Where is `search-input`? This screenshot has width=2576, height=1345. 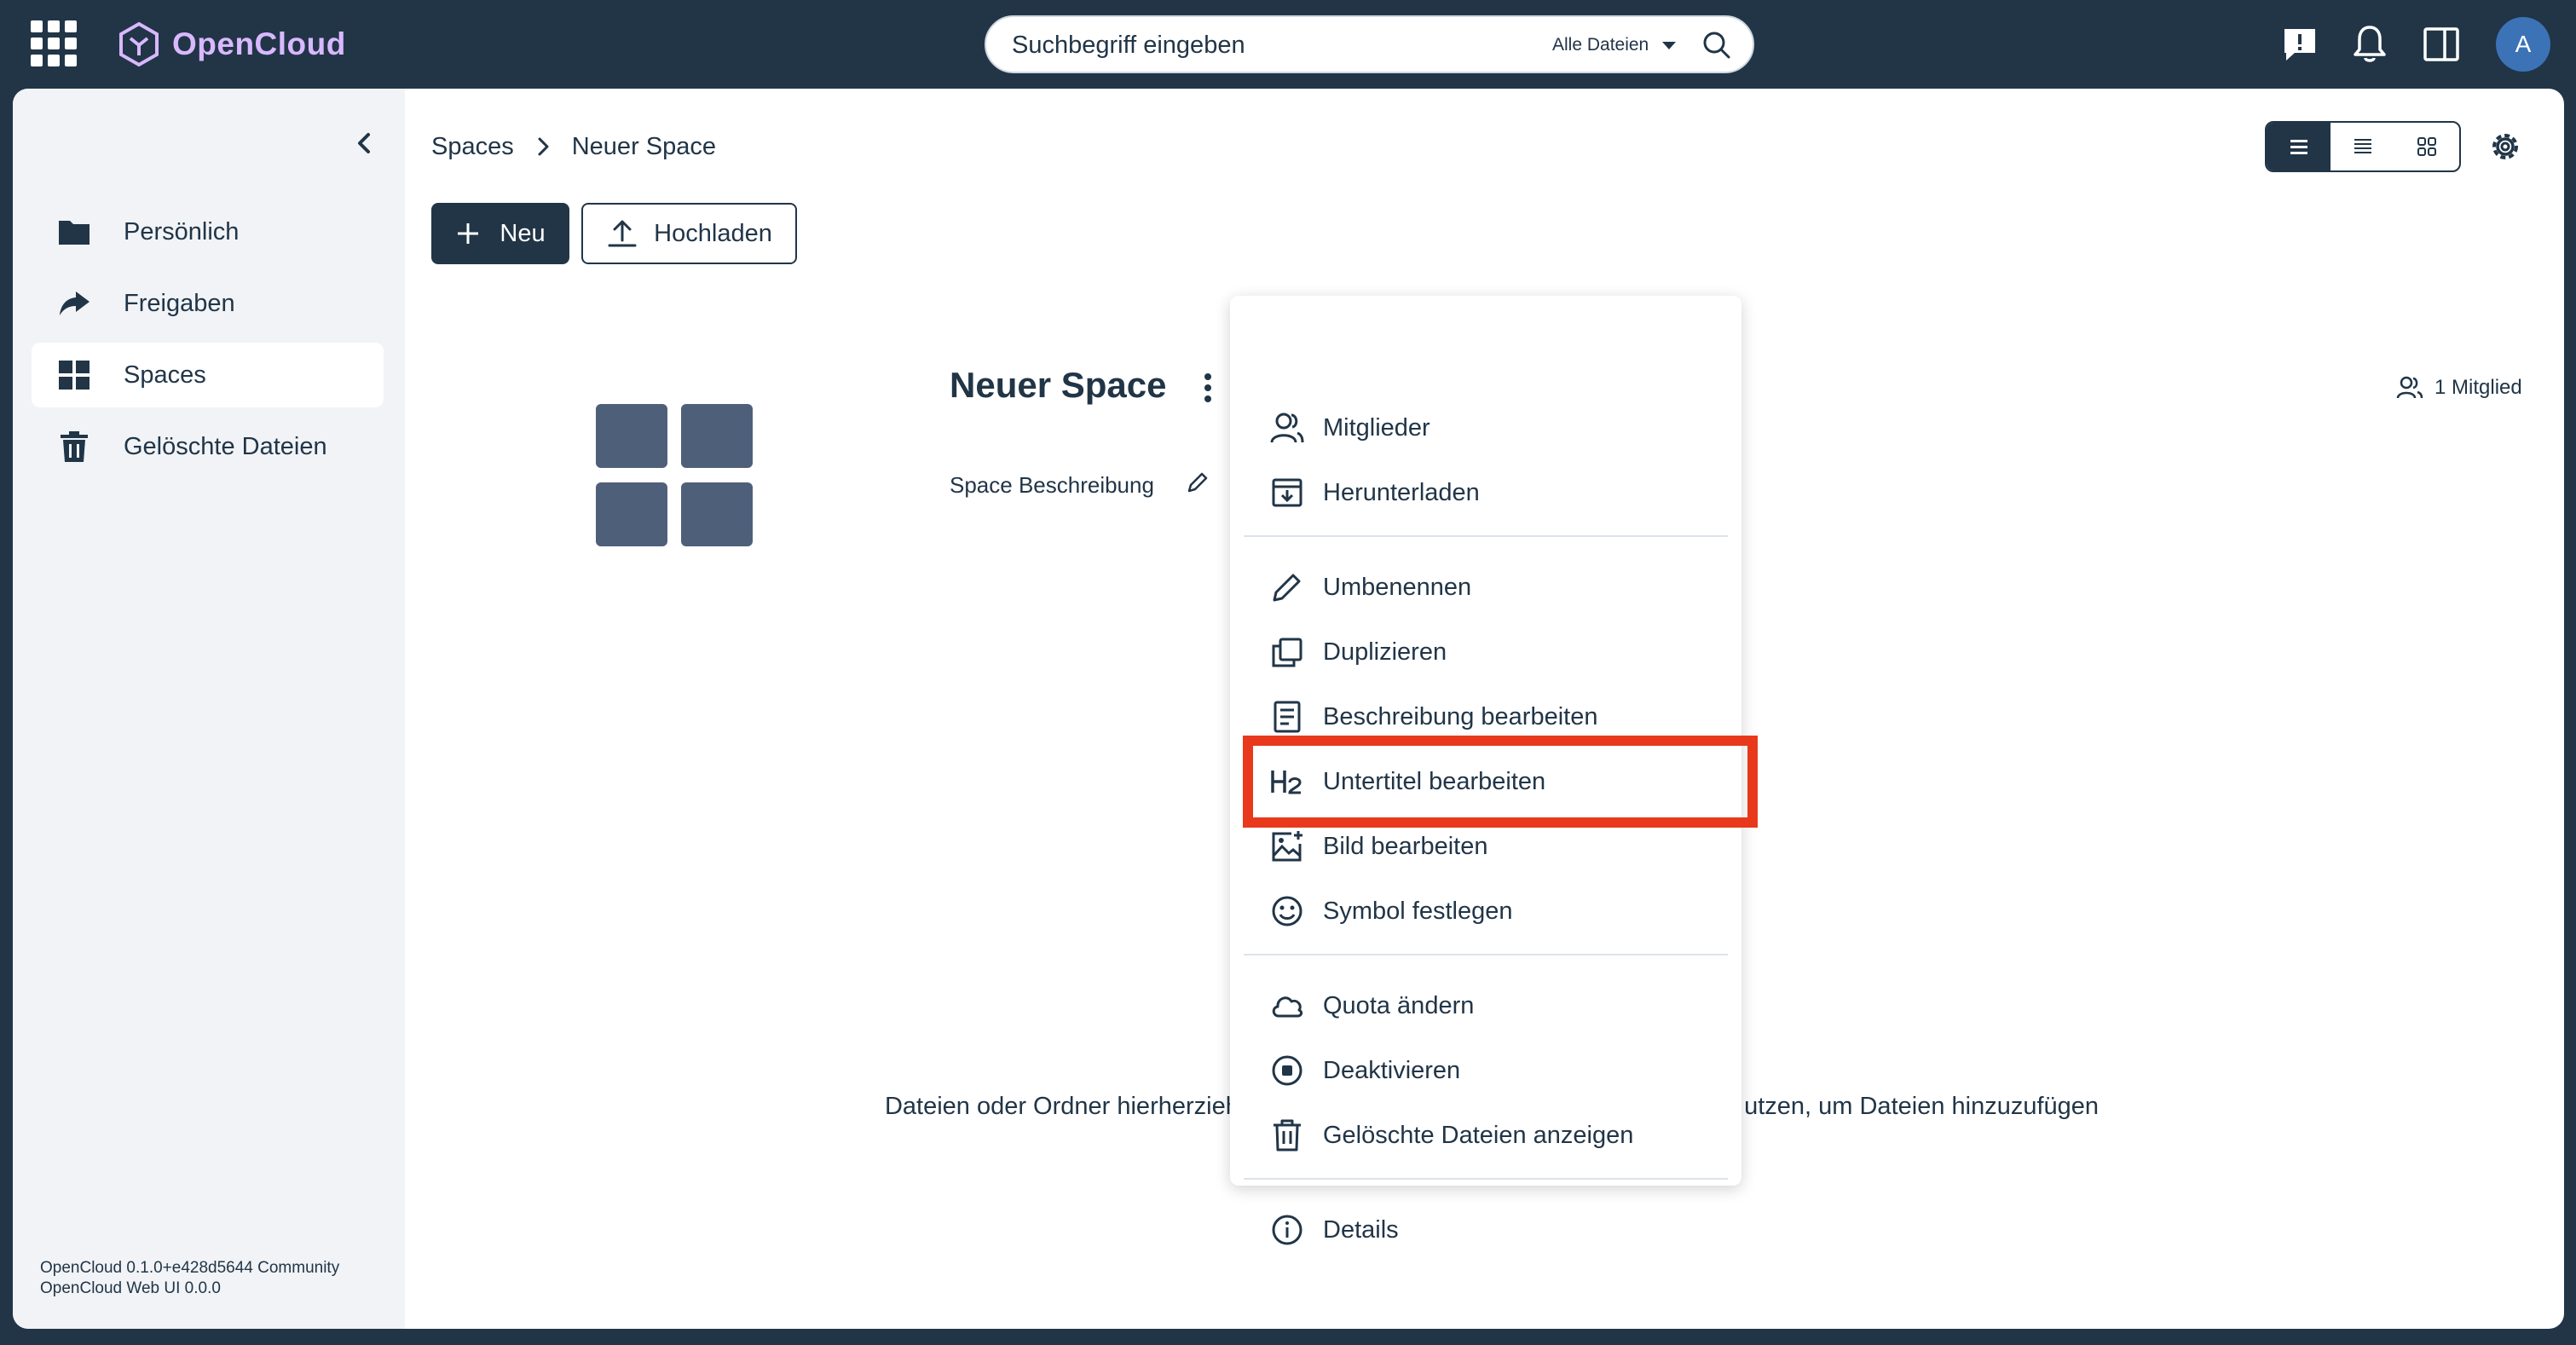 search-input is located at coordinates (1250, 45).